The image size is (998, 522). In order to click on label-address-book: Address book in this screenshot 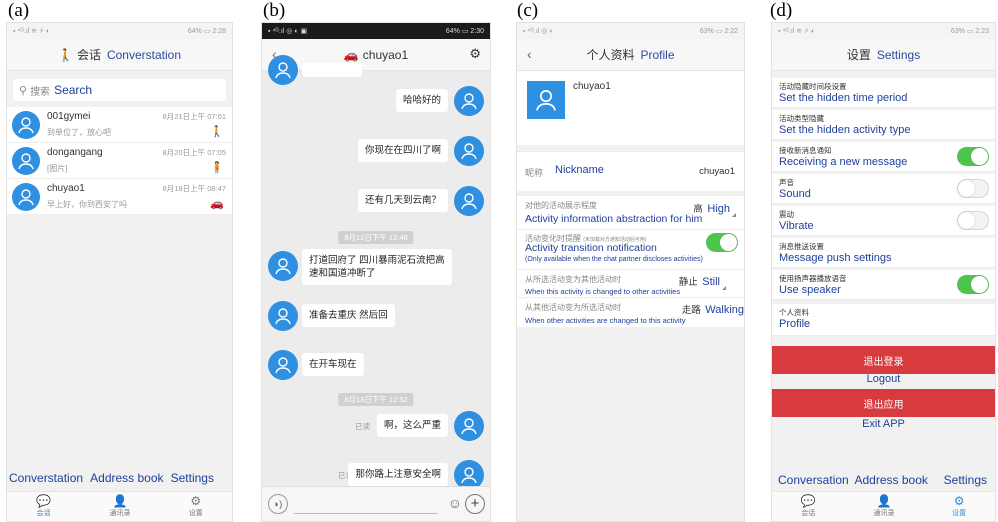, I will do `click(891, 480)`.